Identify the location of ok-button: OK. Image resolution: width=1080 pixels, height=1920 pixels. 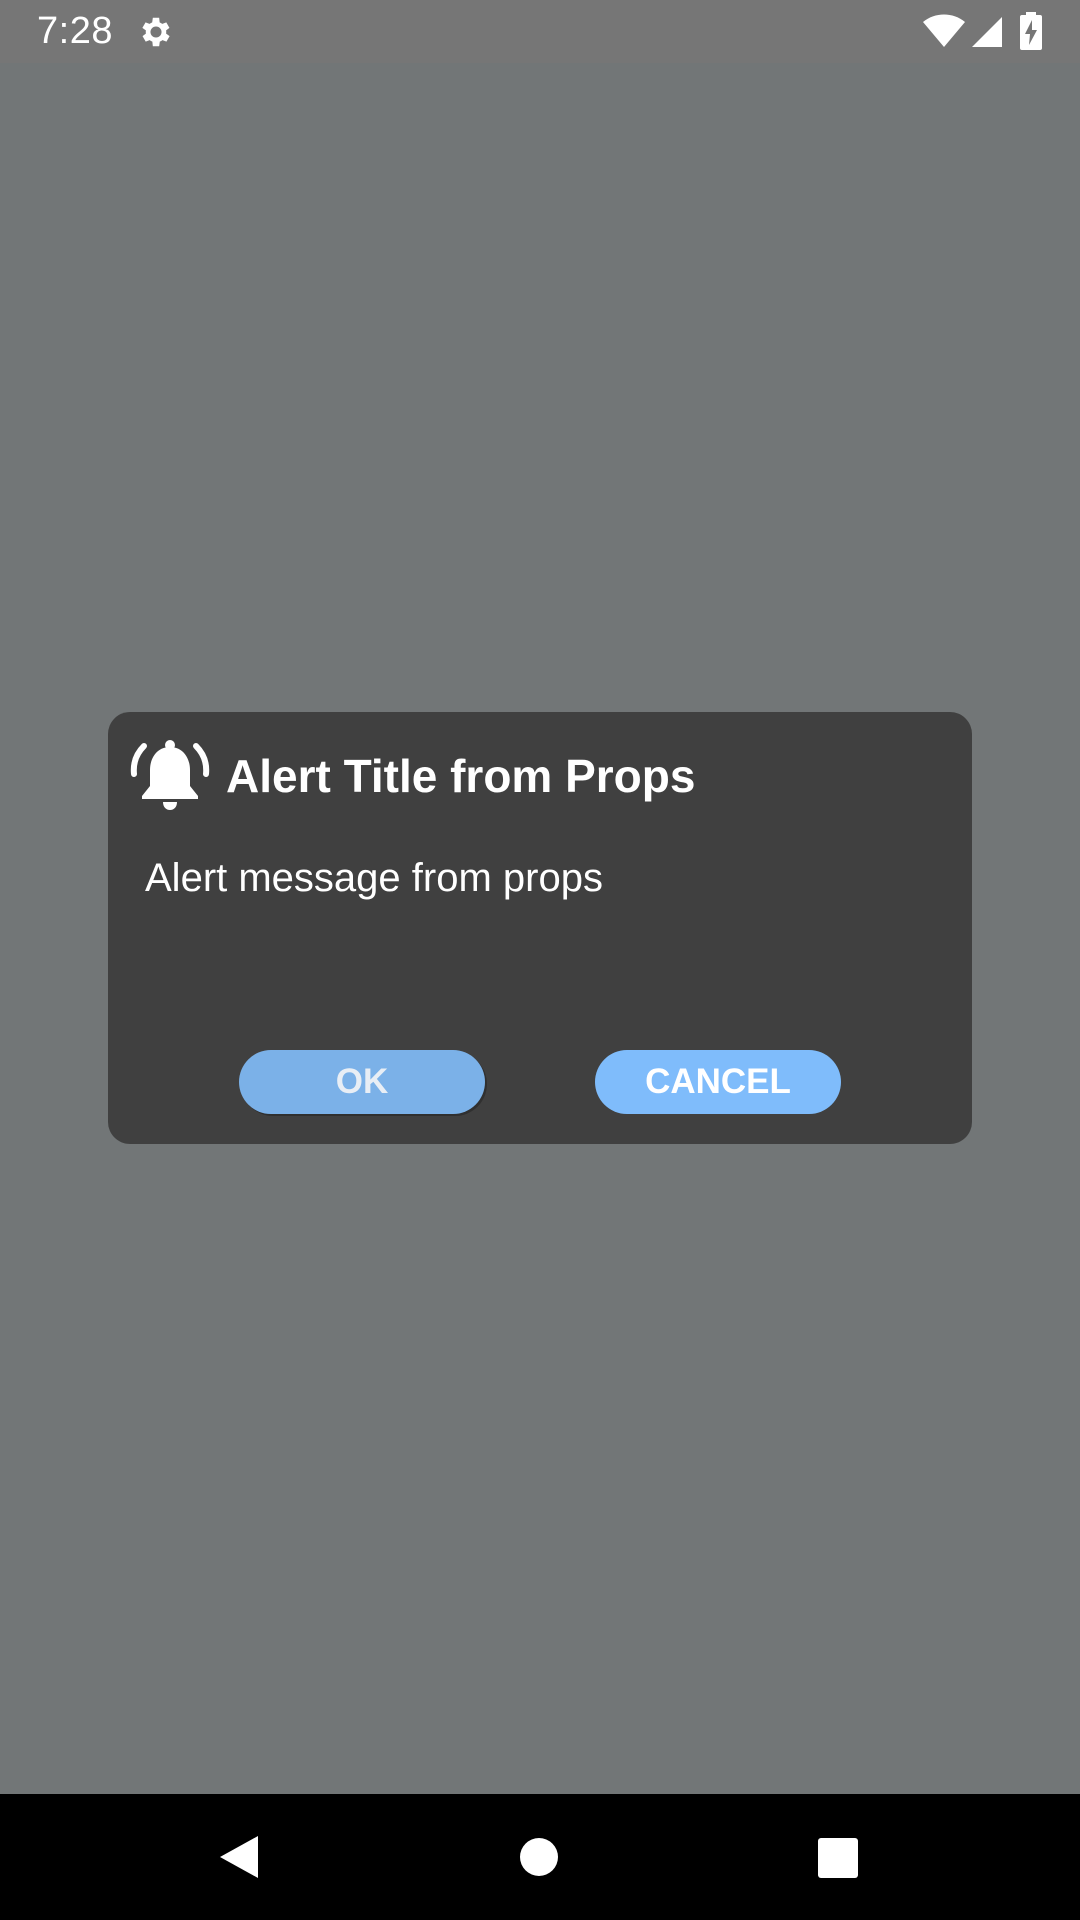
(362, 1082).